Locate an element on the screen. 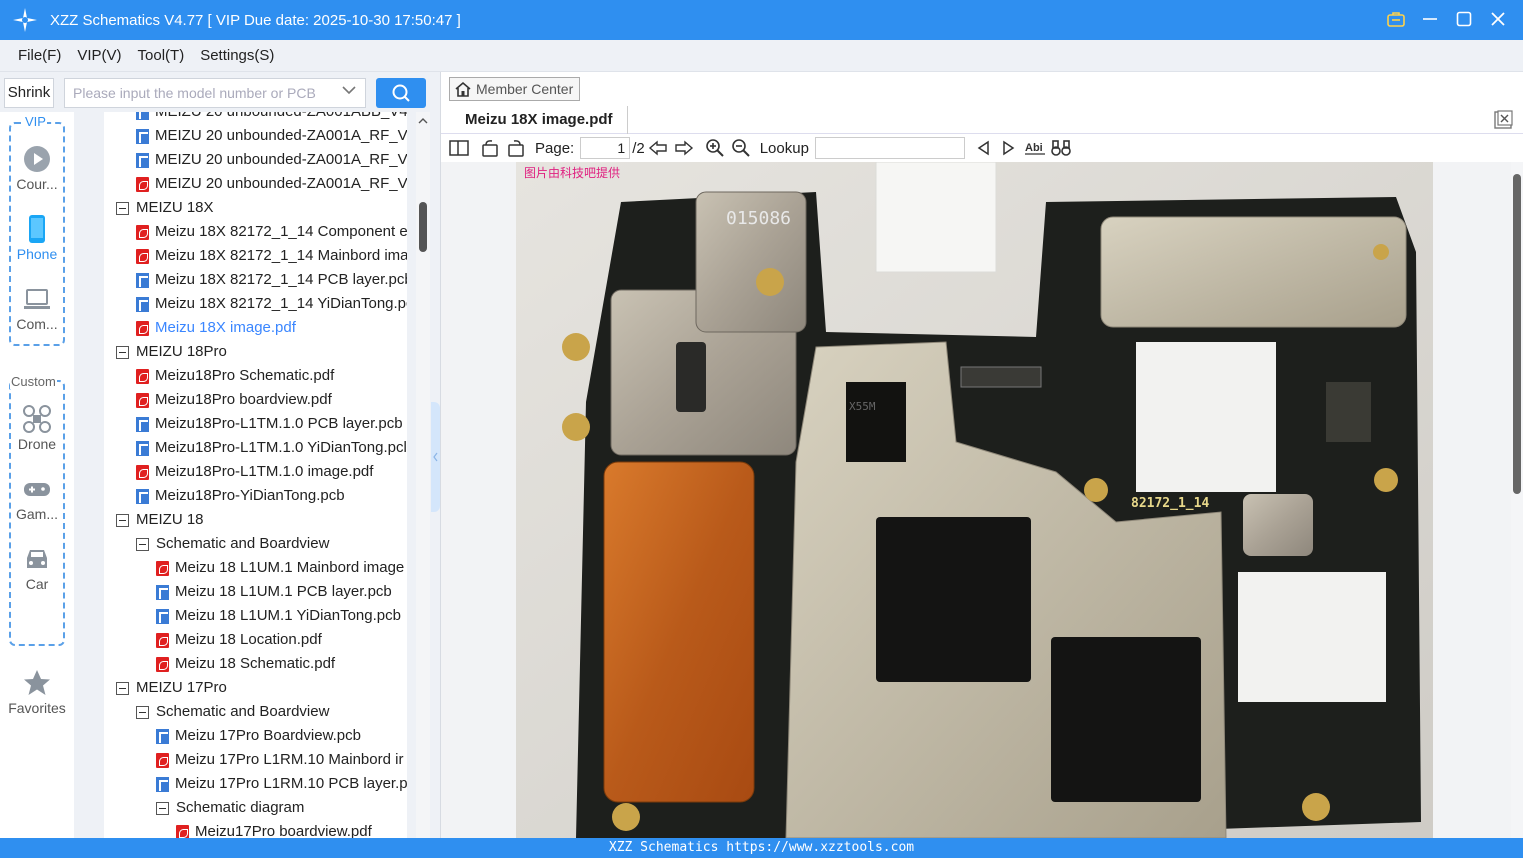 The width and height of the screenshot is (1523, 858). custom-group-label: Custom is located at coordinates (33, 381).